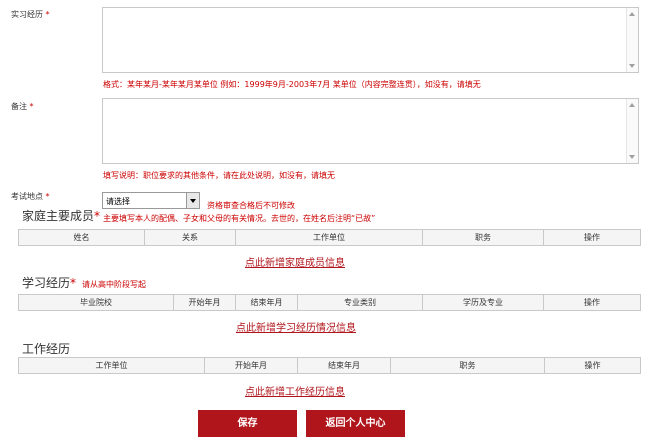 The width and height of the screenshot is (664, 447). I want to click on chevron-down-icon, so click(193, 201).